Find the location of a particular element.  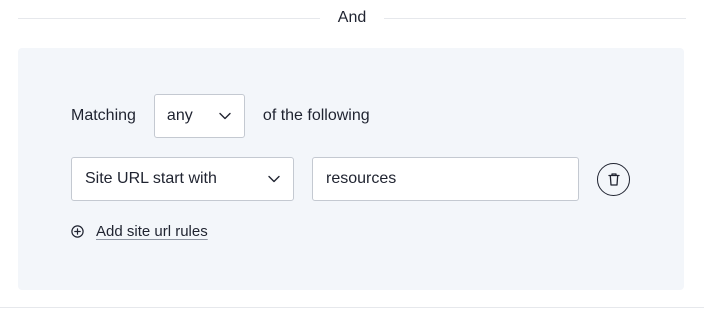

add-site-url-rules-link: Add site url rules is located at coordinates (152, 231).